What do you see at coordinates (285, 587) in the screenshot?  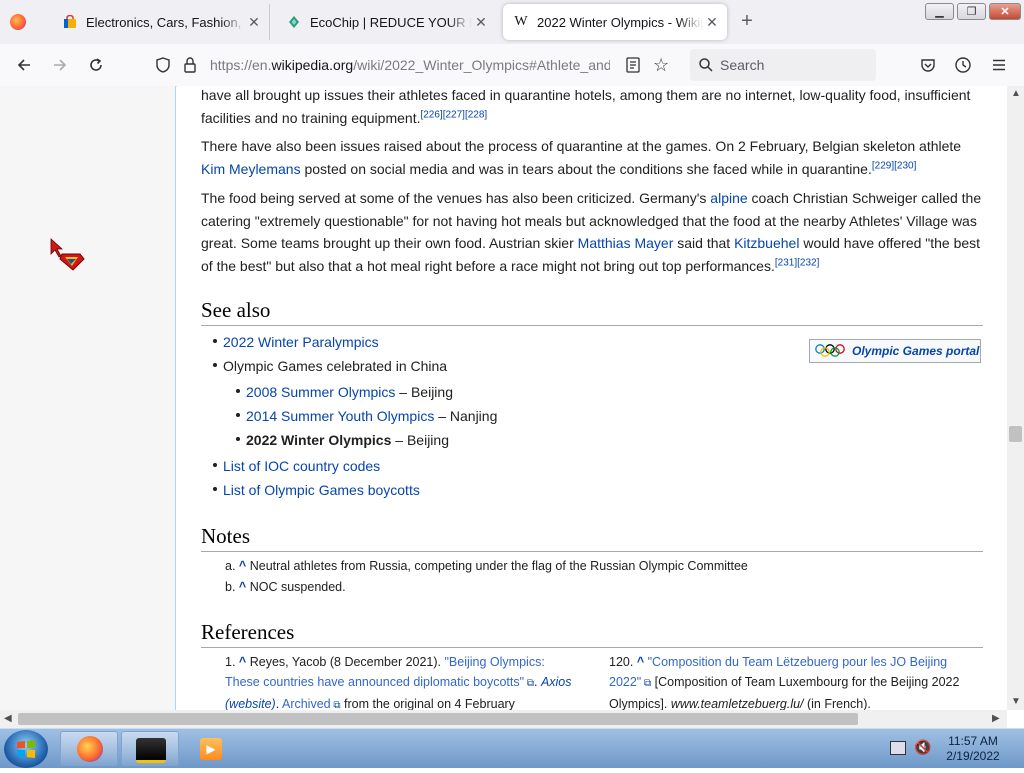 I see `note-item: b. ^ NOC suspended.` at bounding box center [285, 587].